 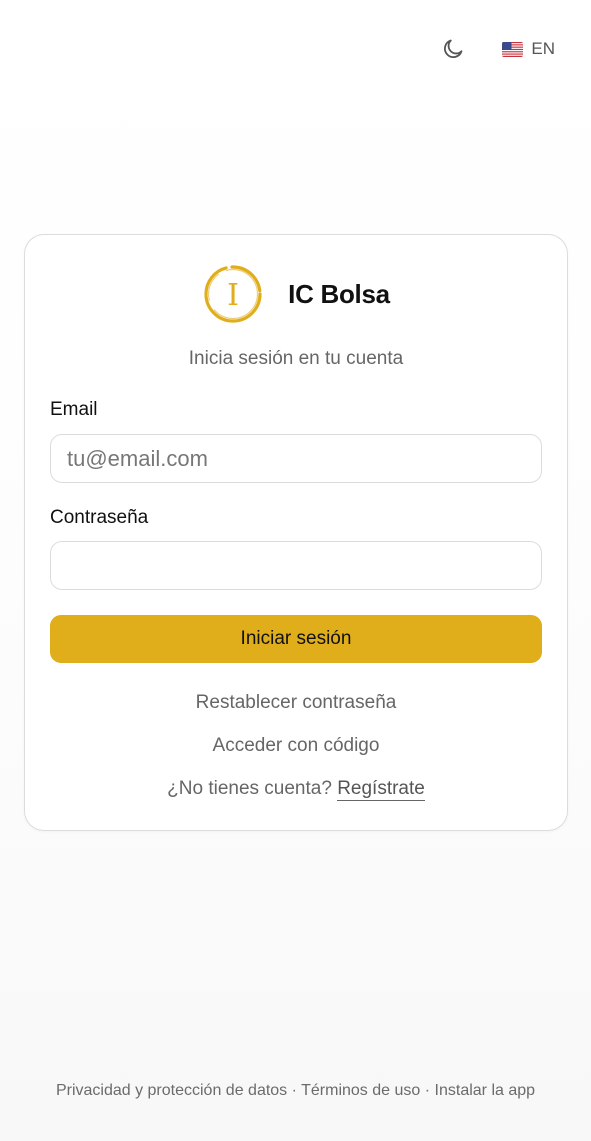 I want to click on moon-icon, so click(x=453, y=48).